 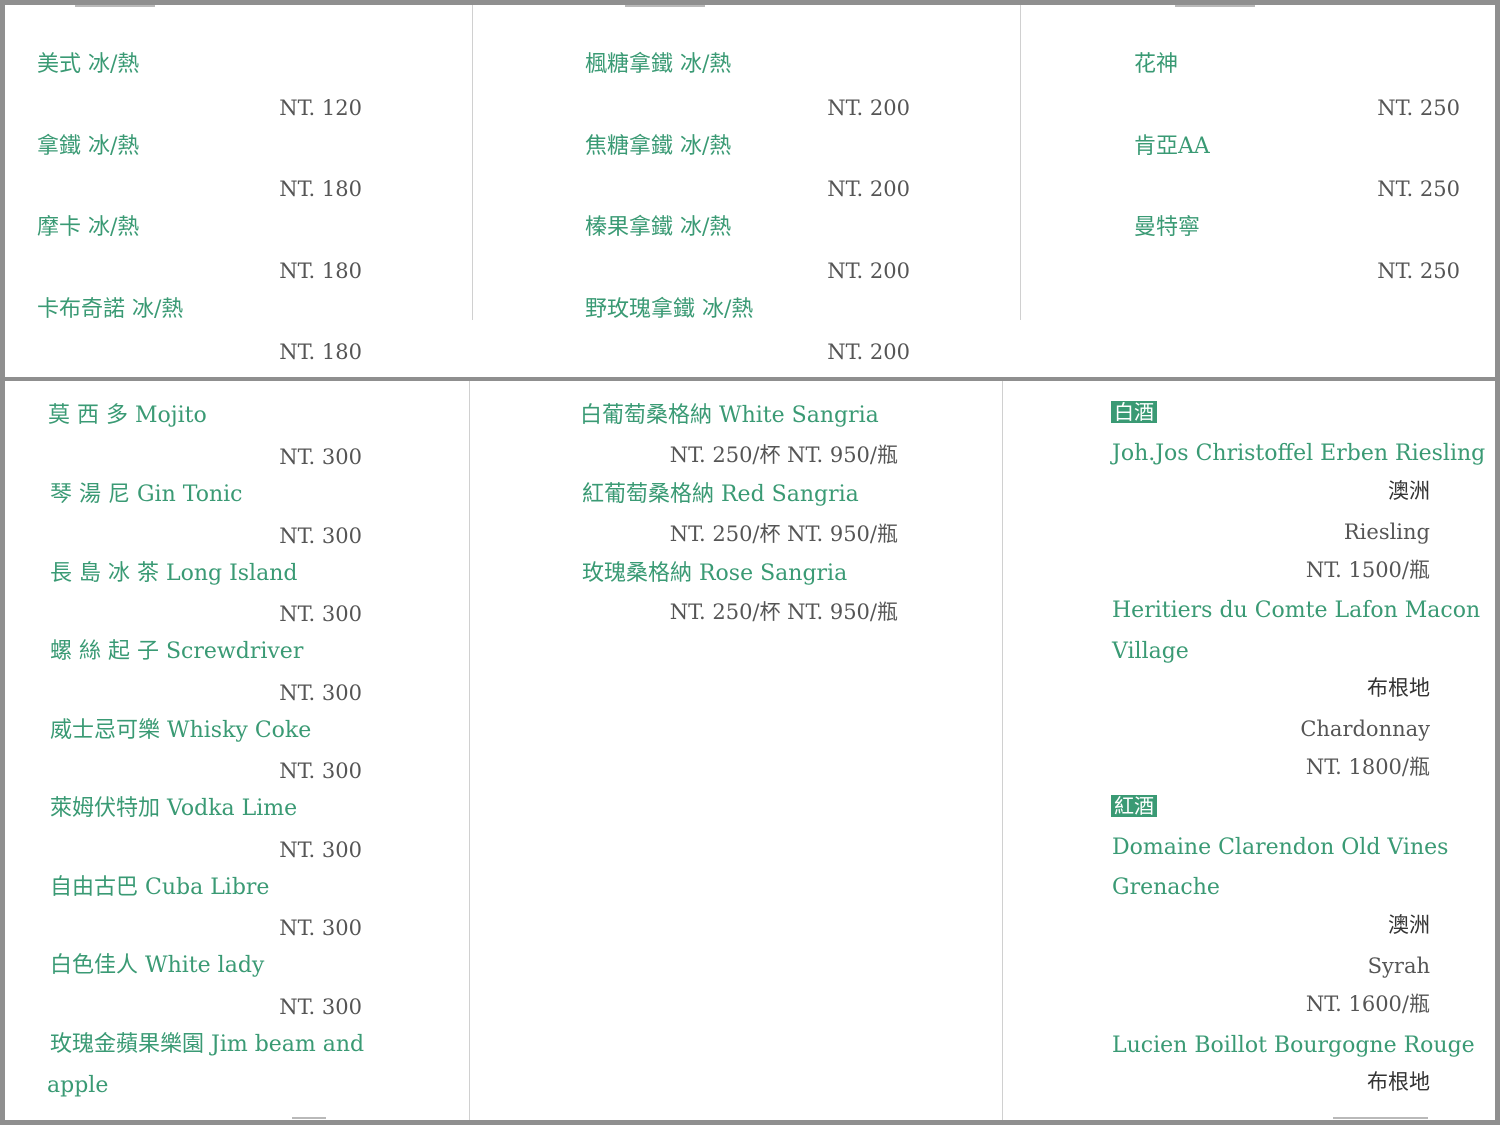 I want to click on menu-item-name: 榛果拿鐵 冰/熱, so click(x=658, y=227).